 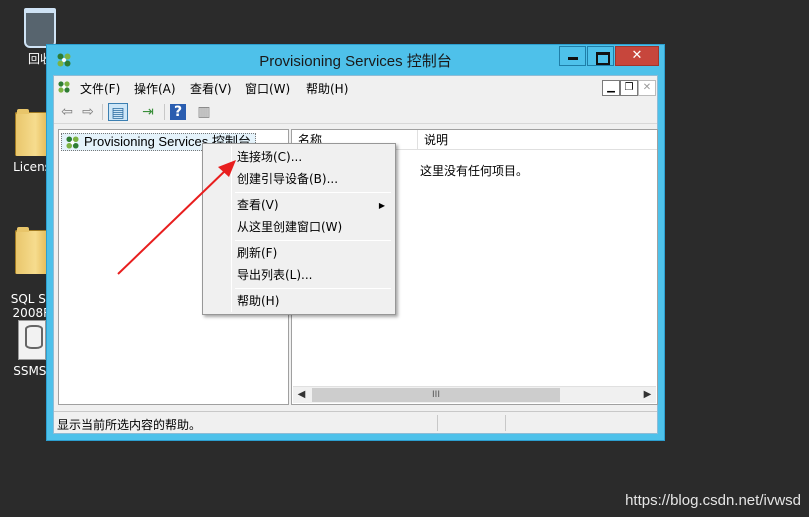 I want to click on toolbar: ⇦ ⇨ ▤ ⇥ ? ▥, so click(x=355, y=112).